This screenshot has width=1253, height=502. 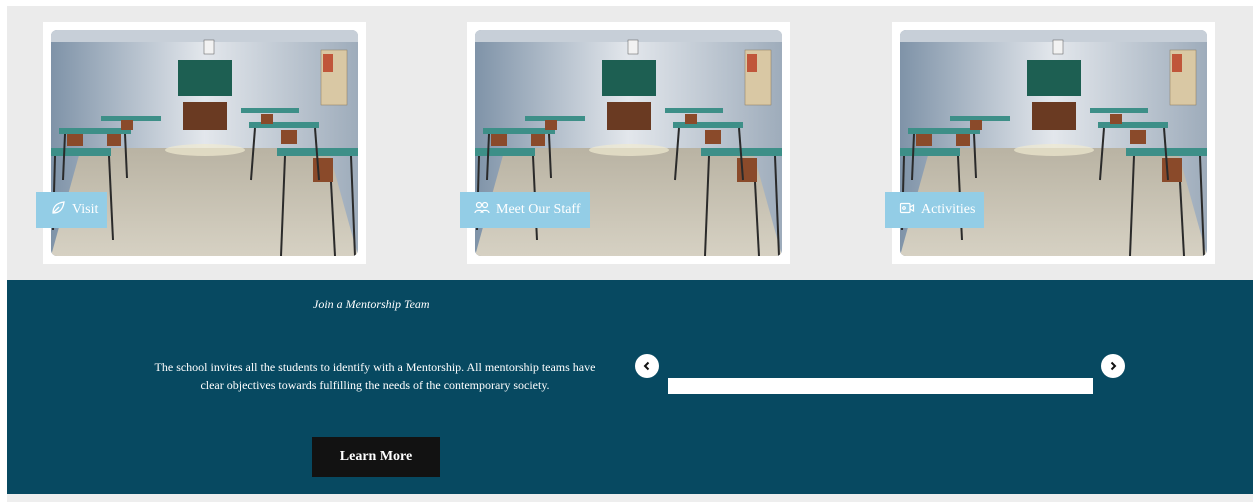 I want to click on slider-track, so click(x=880, y=386).